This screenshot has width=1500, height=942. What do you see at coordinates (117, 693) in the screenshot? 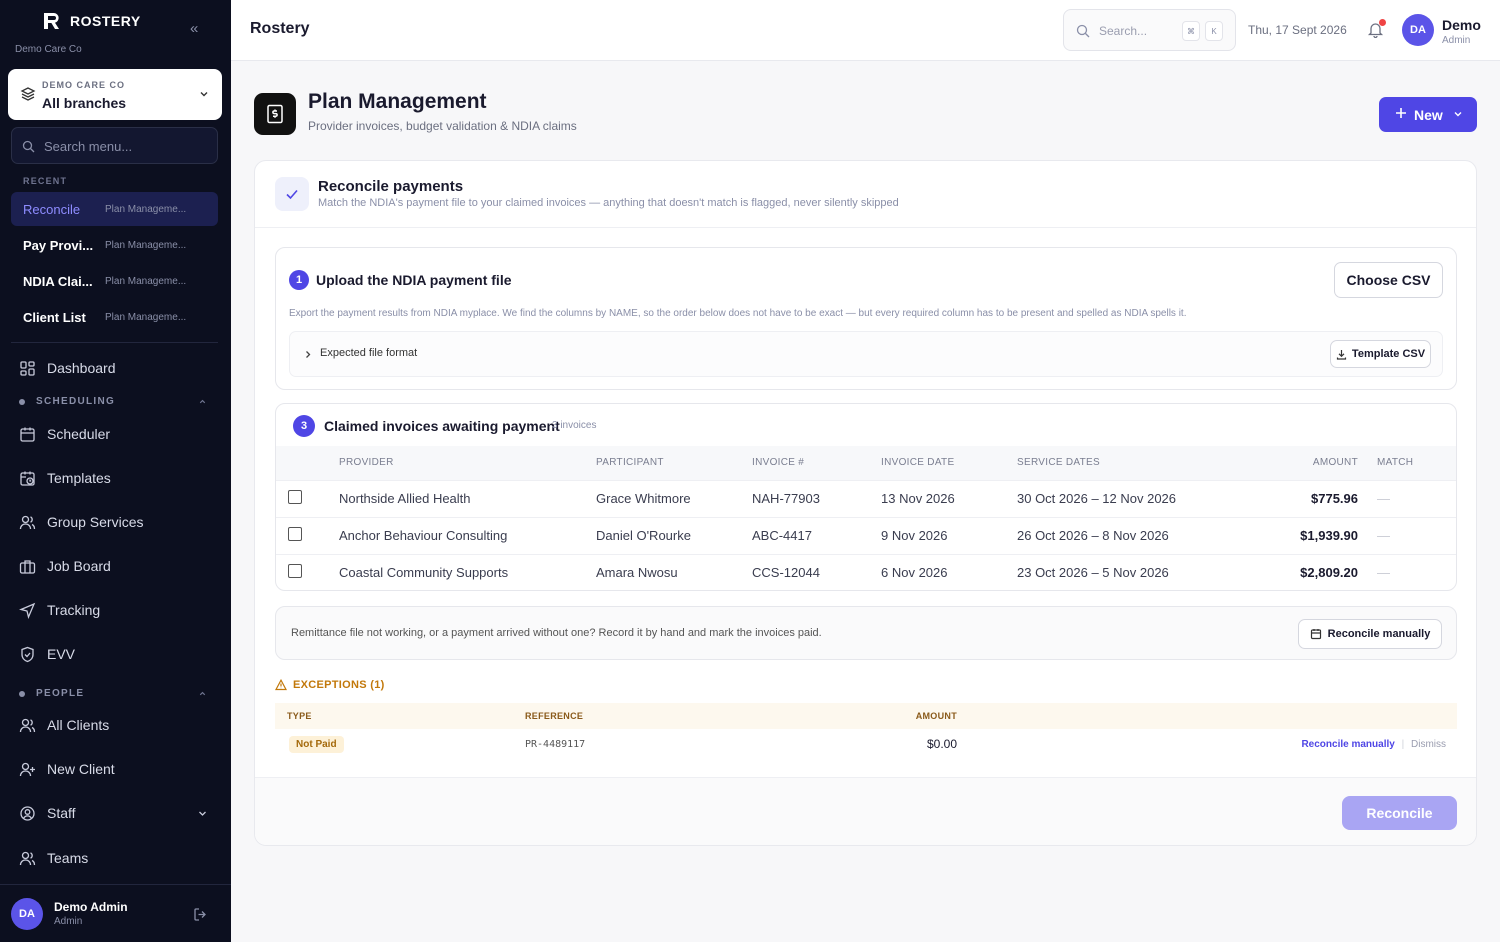
I see `group-people: PEOPLE` at bounding box center [117, 693].